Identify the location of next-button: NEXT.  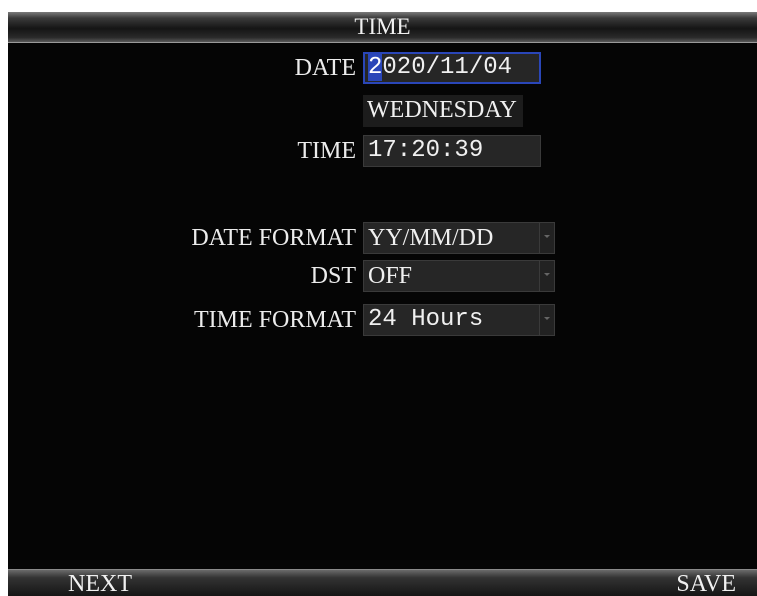
(100, 583).